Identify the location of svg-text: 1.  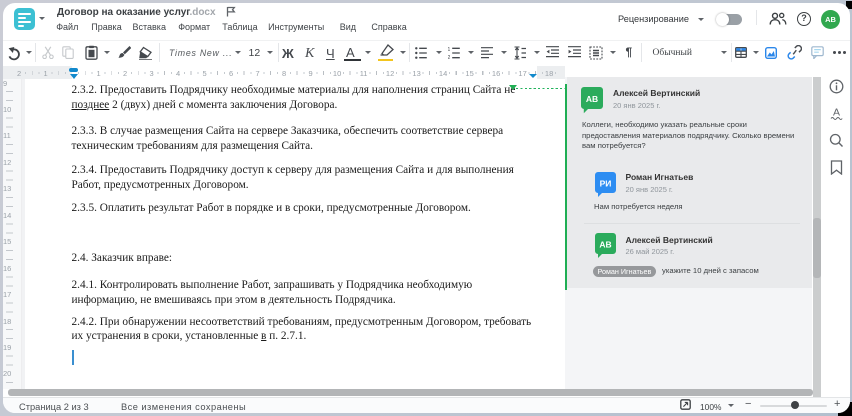
(449, 50).